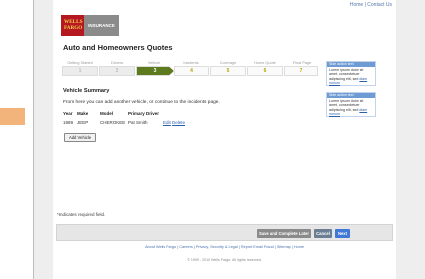  I want to click on step-4: 4, so click(191, 71).